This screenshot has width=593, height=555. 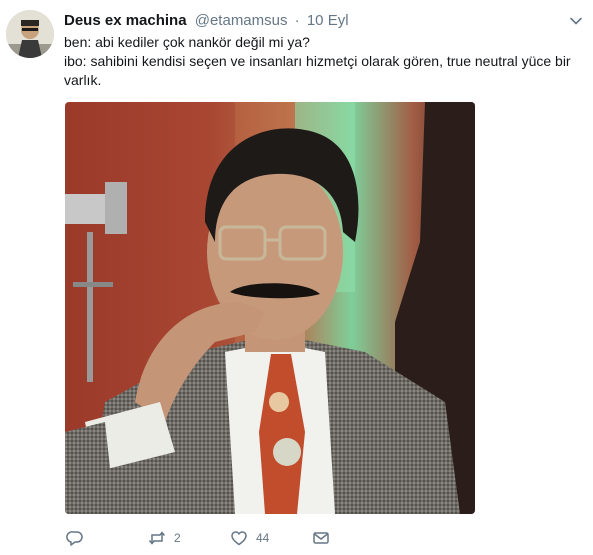 What do you see at coordinates (328, 20) in the screenshot?
I see `tweet-time: 10 Eyl` at bounding box center [328, 20].